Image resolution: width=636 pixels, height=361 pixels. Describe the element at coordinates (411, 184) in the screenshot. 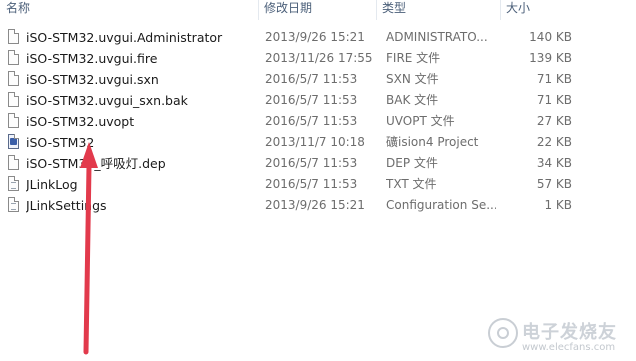

I see `file-type: TXT 文件` at that location.